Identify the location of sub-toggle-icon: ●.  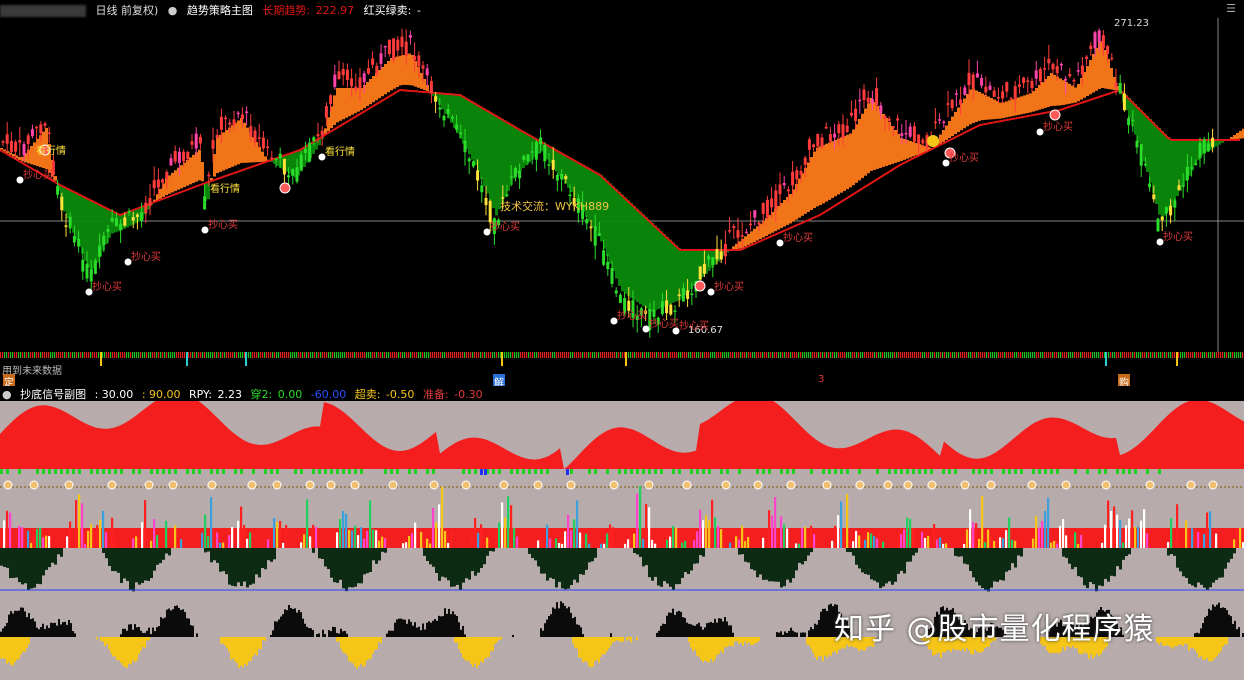
(7, 394).